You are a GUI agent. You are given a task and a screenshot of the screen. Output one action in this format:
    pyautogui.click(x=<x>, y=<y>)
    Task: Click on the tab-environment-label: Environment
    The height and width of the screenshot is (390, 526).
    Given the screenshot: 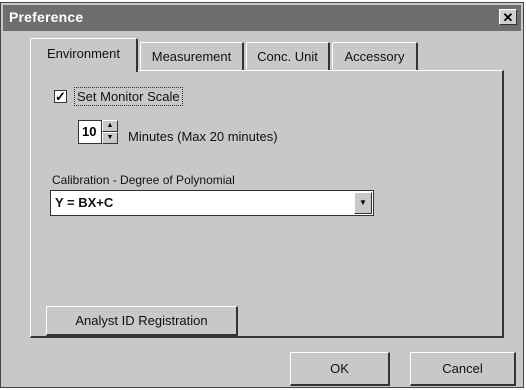 What is the action you would take?
    pyautogui.click(x=83, y=53)
    